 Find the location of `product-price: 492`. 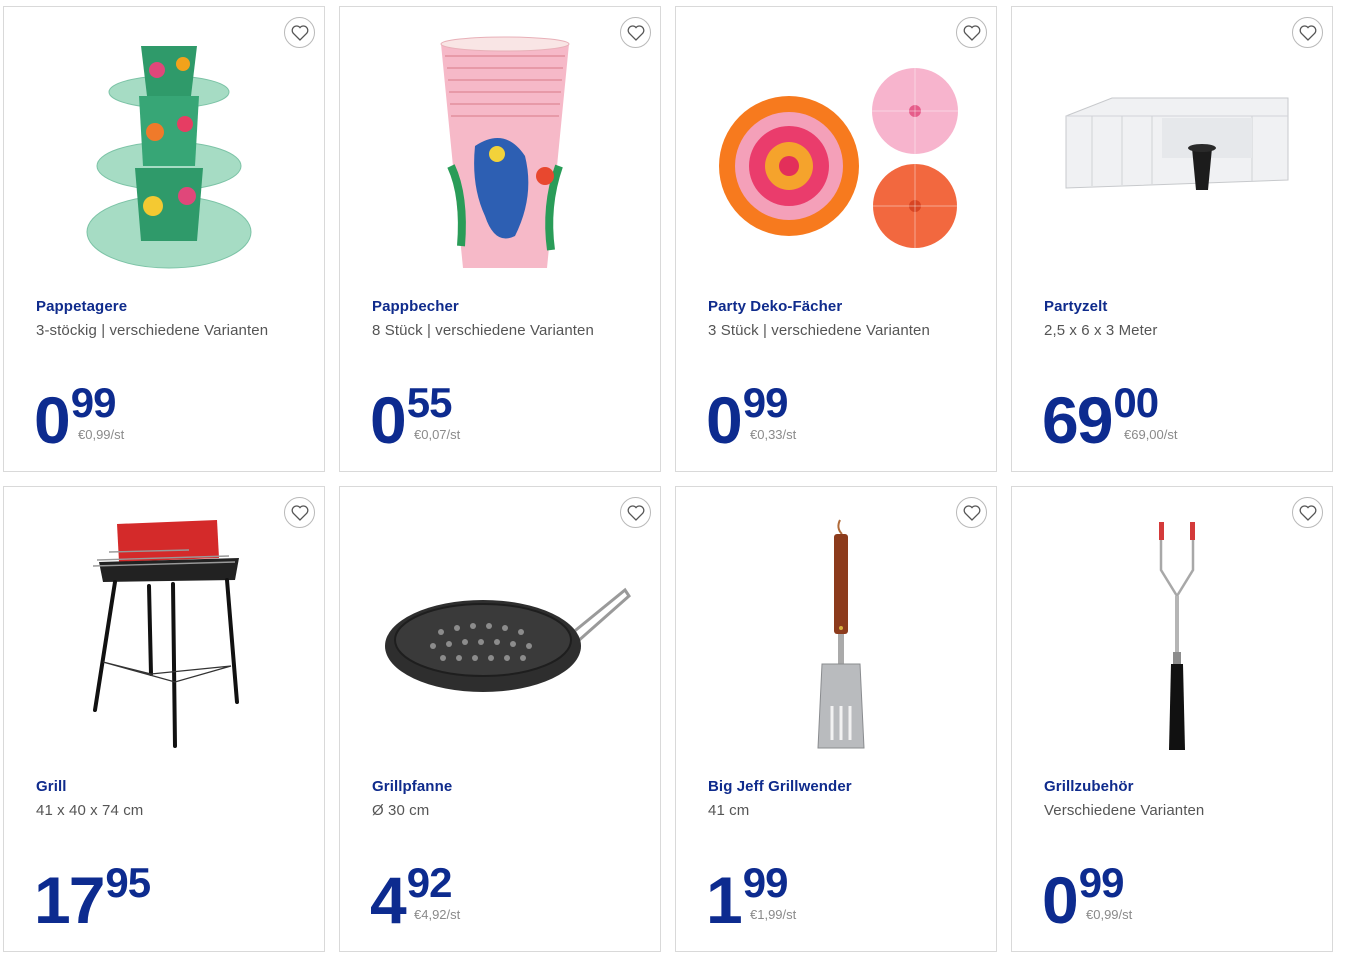

product-price: 492 is located at coordinates (411, 899).